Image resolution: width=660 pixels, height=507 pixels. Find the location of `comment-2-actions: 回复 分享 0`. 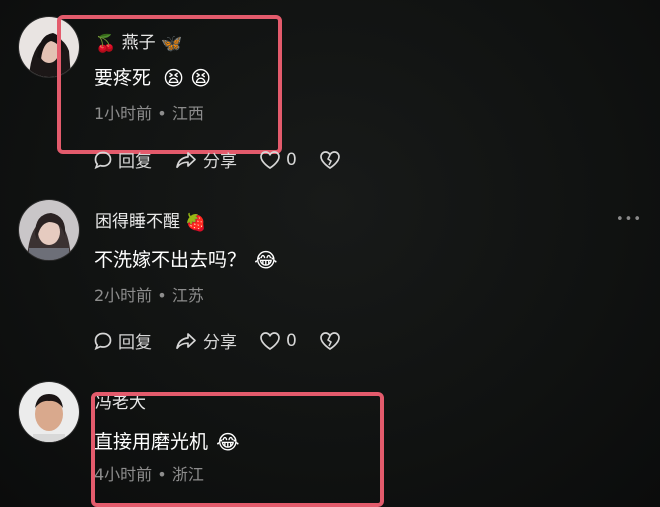

comment-2-actions: 回复 分享 0 is located at coordinates (230, 340).